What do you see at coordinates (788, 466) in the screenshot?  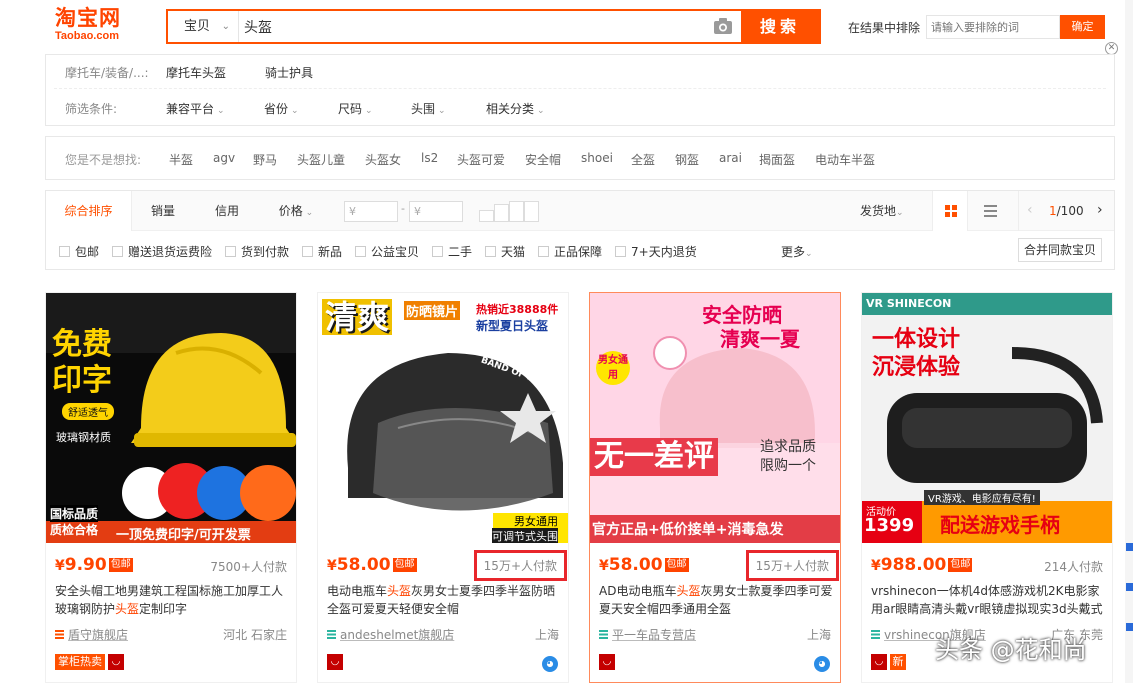 I see `product-image-text: 限购一个` at bounding box center [788, 466].